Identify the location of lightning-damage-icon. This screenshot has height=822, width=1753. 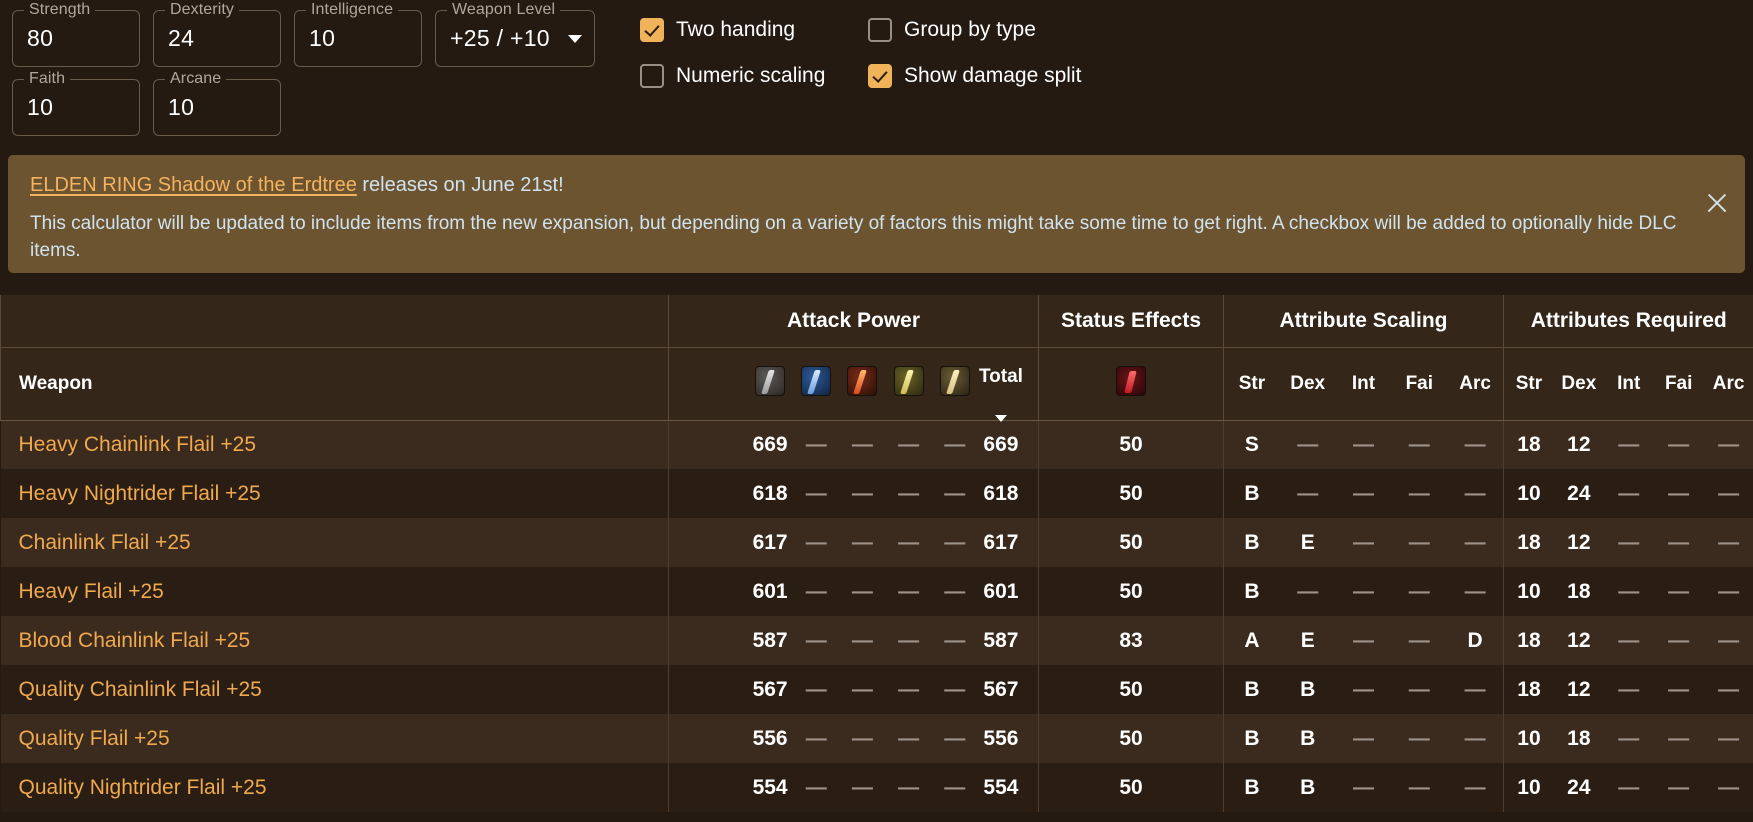
(909, 383).